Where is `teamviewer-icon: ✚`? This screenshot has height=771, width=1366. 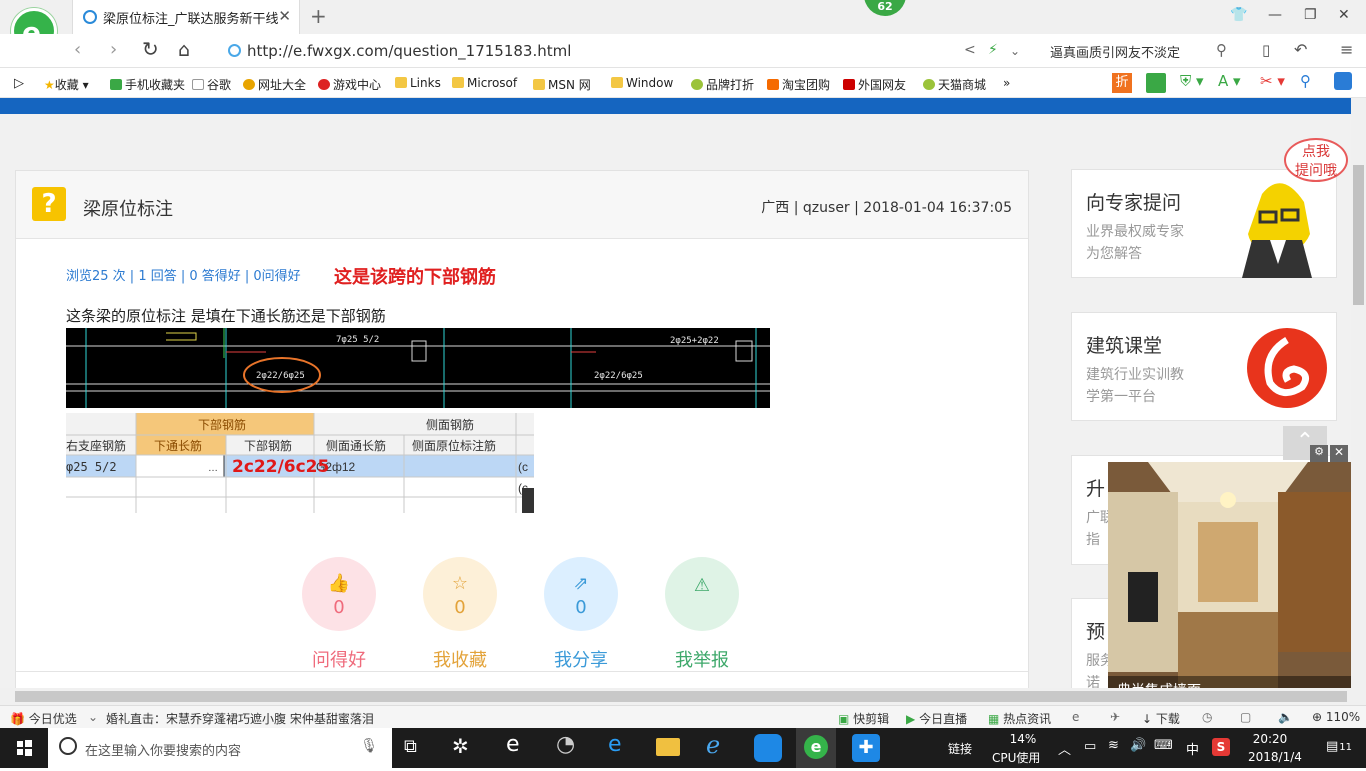
teamviewer-icon: ✚ is located at coordinates (866, 748).